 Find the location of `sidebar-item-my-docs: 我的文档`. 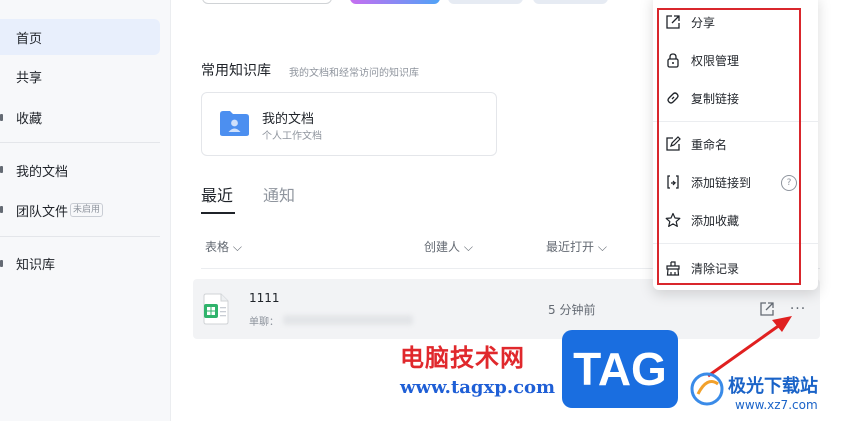

sidebar-item-my-docs: 我的文档 is located at coordinates (80, 170).